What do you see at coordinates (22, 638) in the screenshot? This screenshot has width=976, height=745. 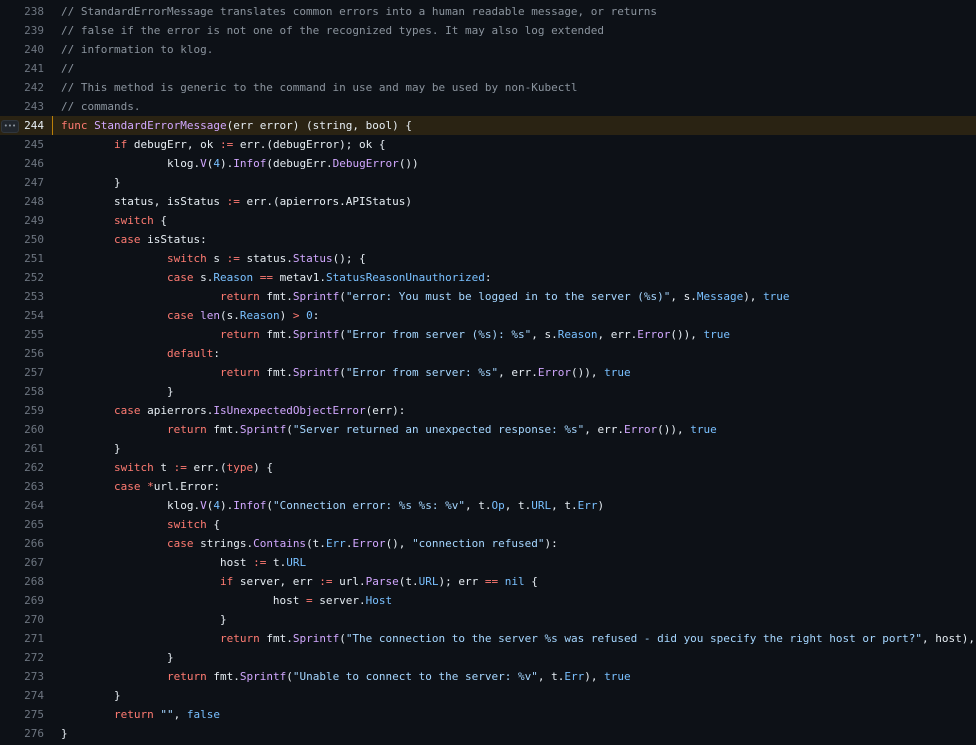 I see `line-number: 271` at bounding box center [22, 638].